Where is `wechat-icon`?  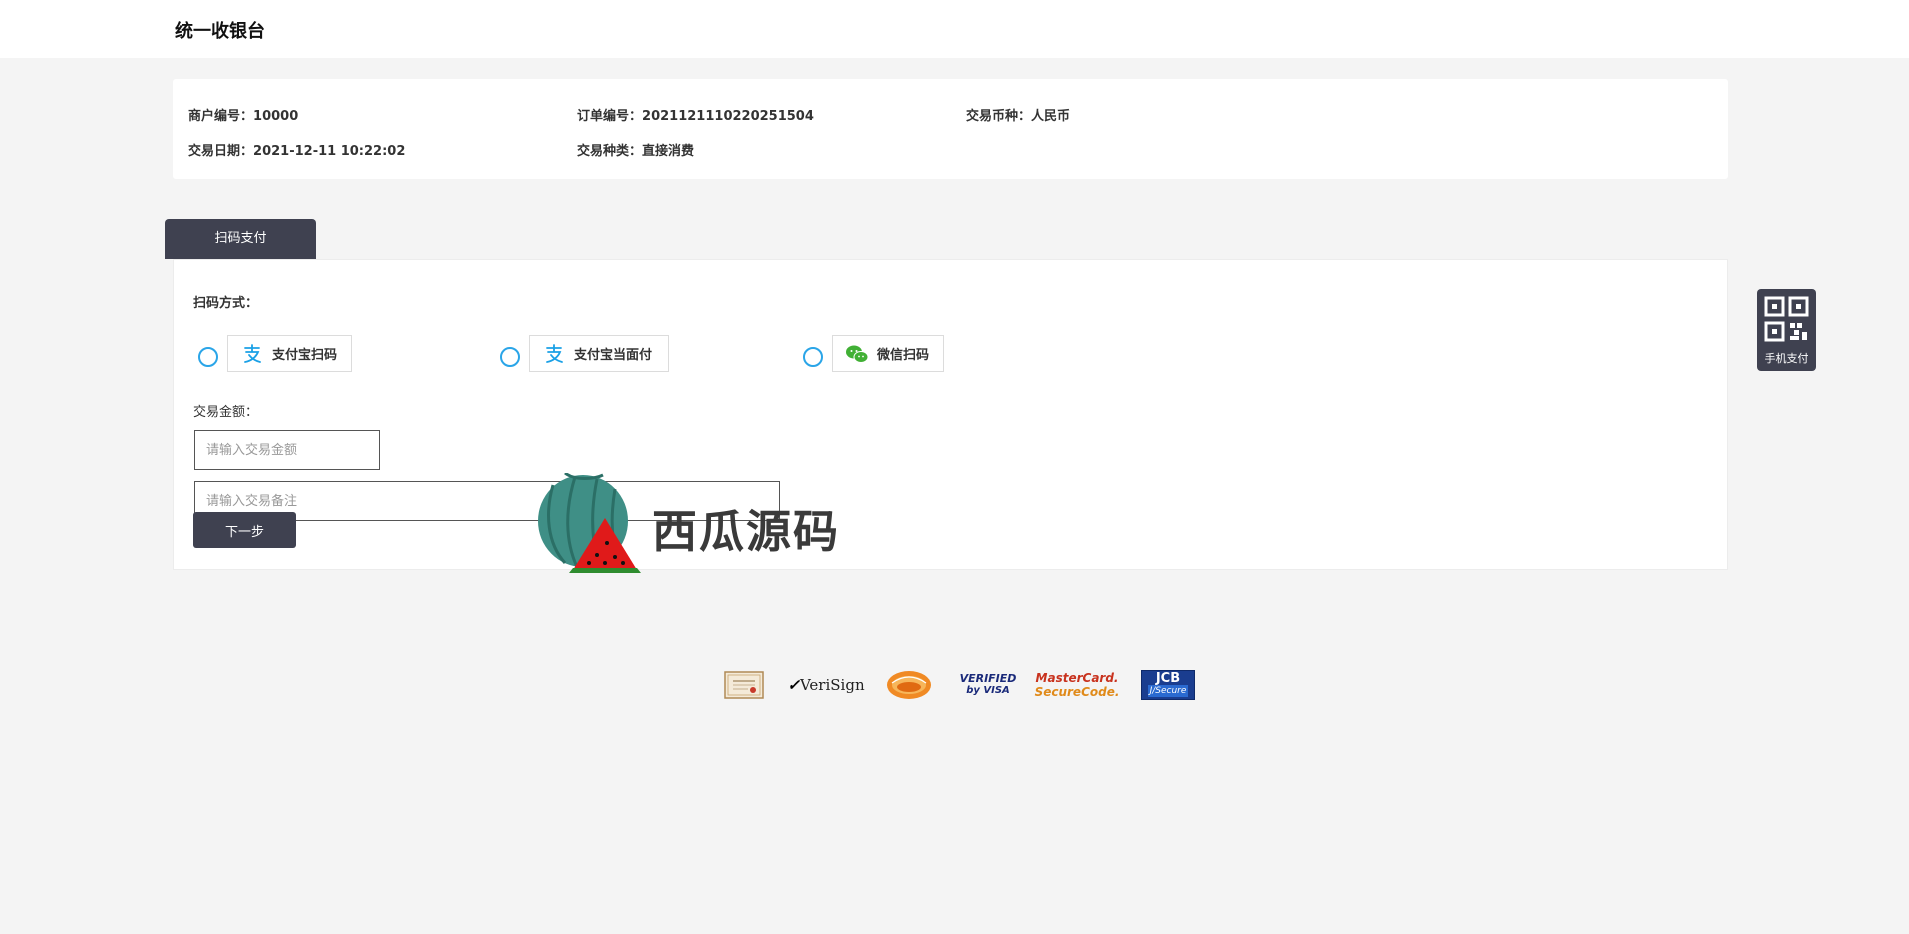
wechat-icon is located at coordinates (857, 354).